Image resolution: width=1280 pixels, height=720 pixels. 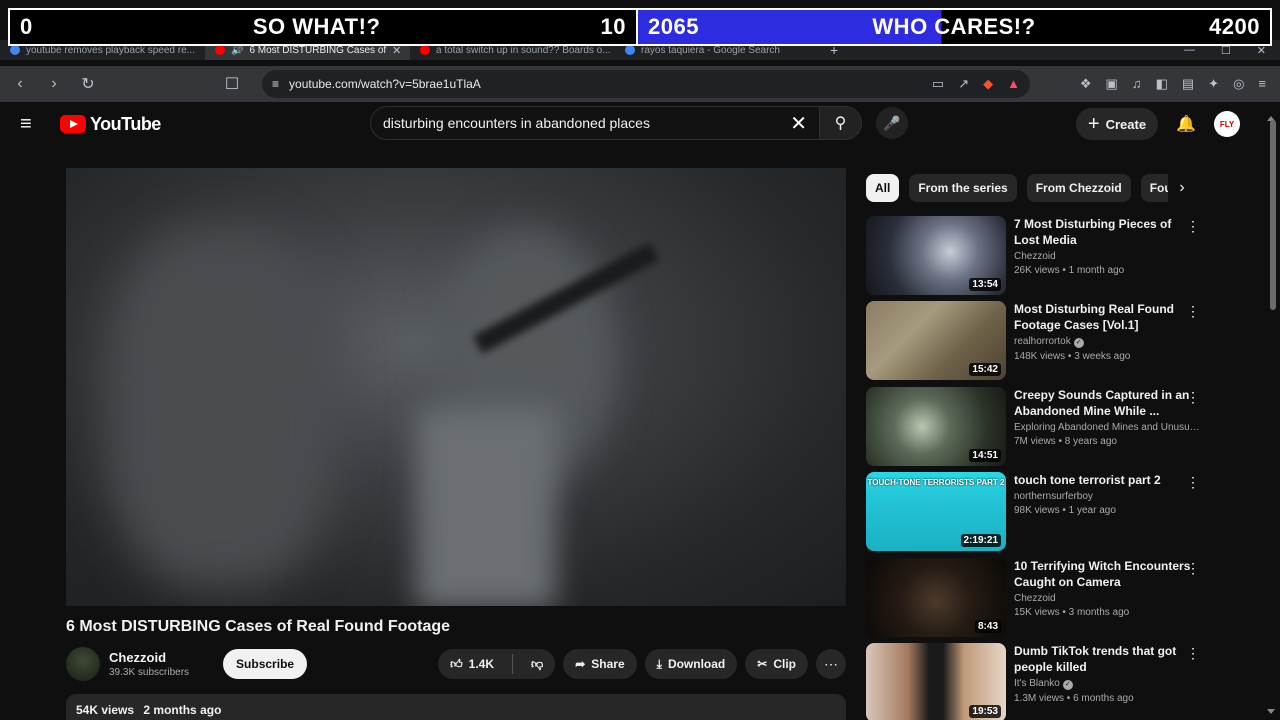 I want to click on share-button: ➦ Share, so click(x=600, y=664).